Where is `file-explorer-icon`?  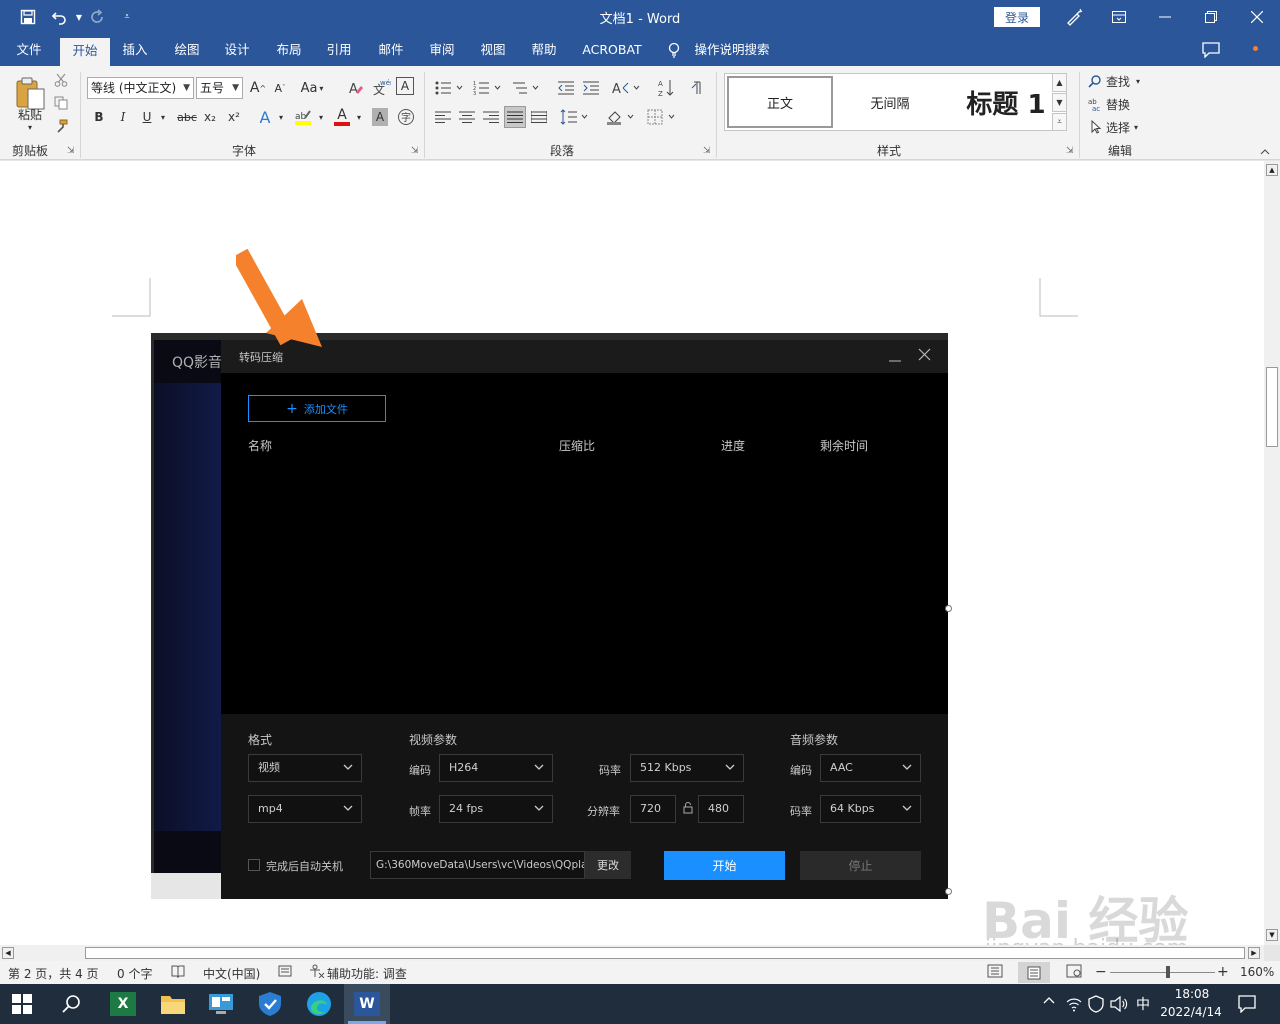 file-explorer-icon is located at coordinates (173, 1004).